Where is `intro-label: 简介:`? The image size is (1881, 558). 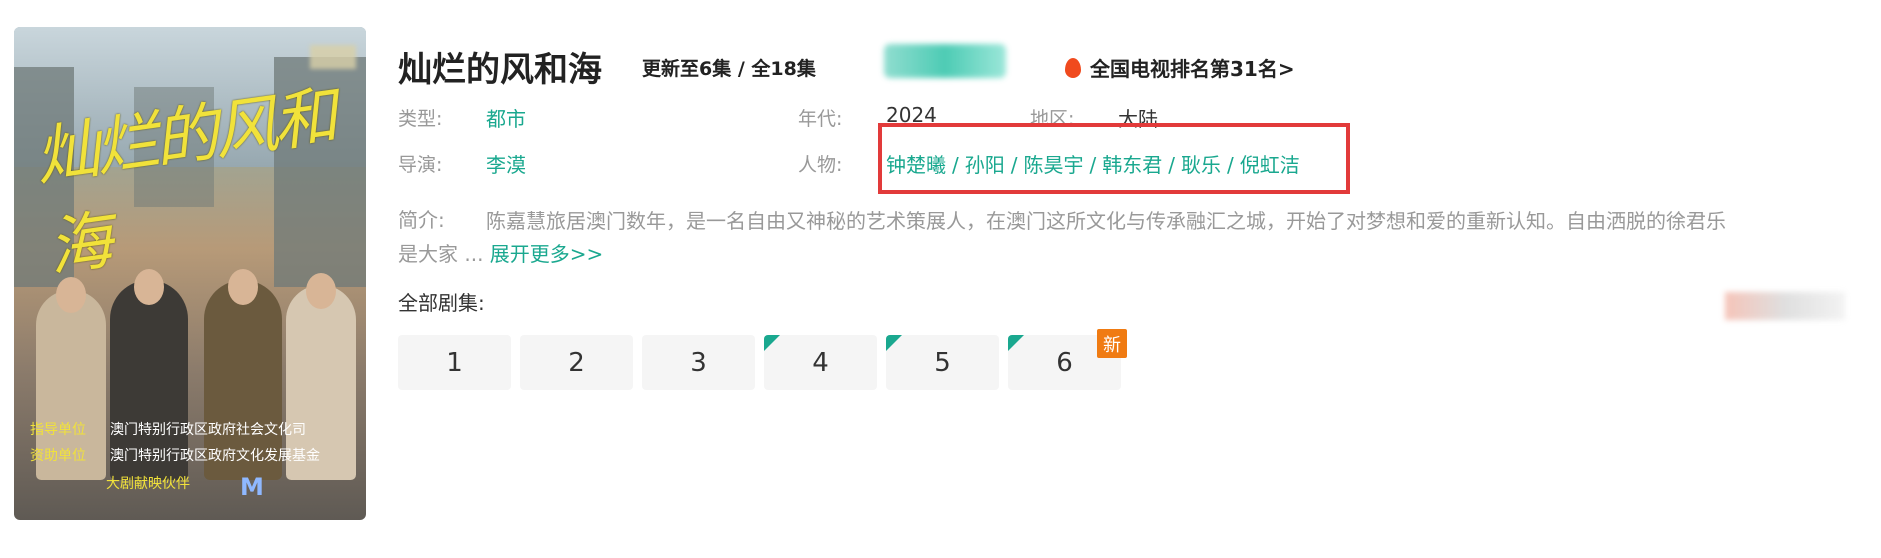 intro-label: 简介: is located at coordinates (421, 220).